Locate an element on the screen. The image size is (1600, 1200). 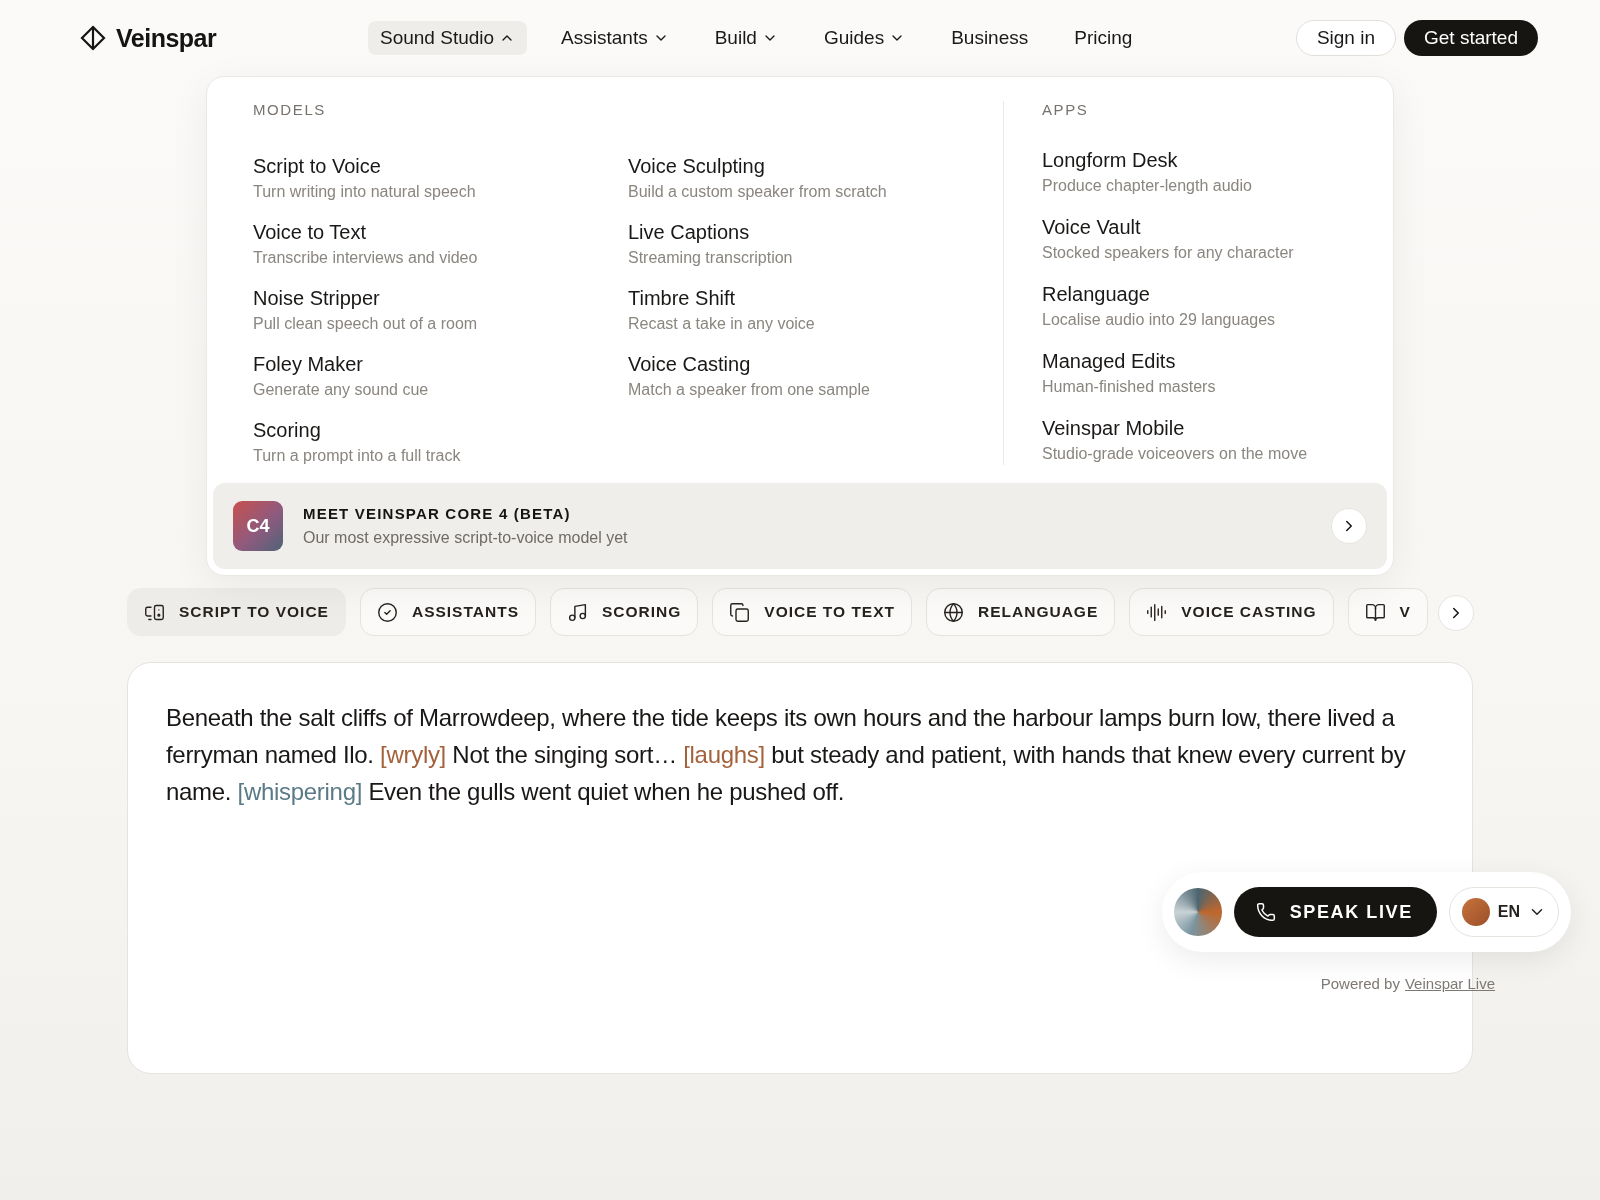
phone-icon is located at coordinates (1265, 912).